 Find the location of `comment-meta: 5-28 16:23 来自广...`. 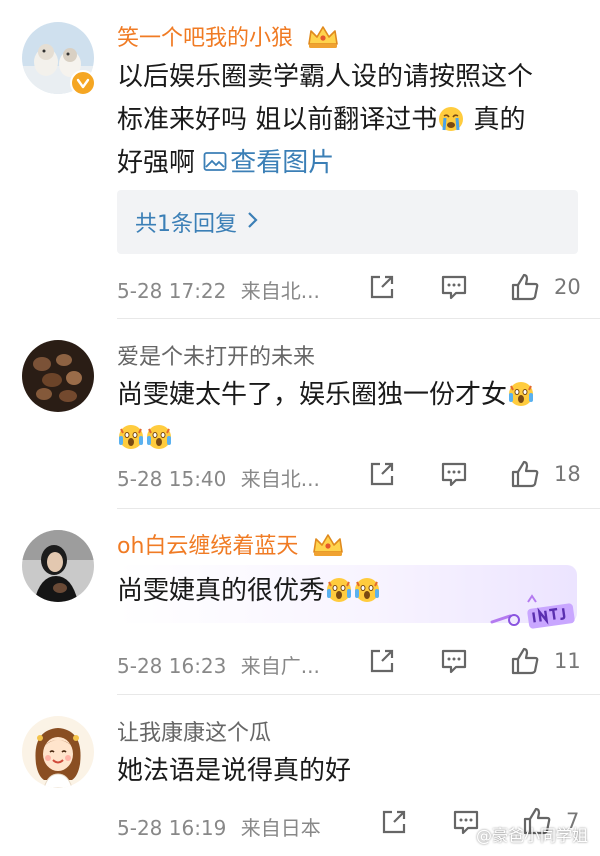

comment-meta: 5-28 16:23 来自广... is located at coordinates (218, 664).